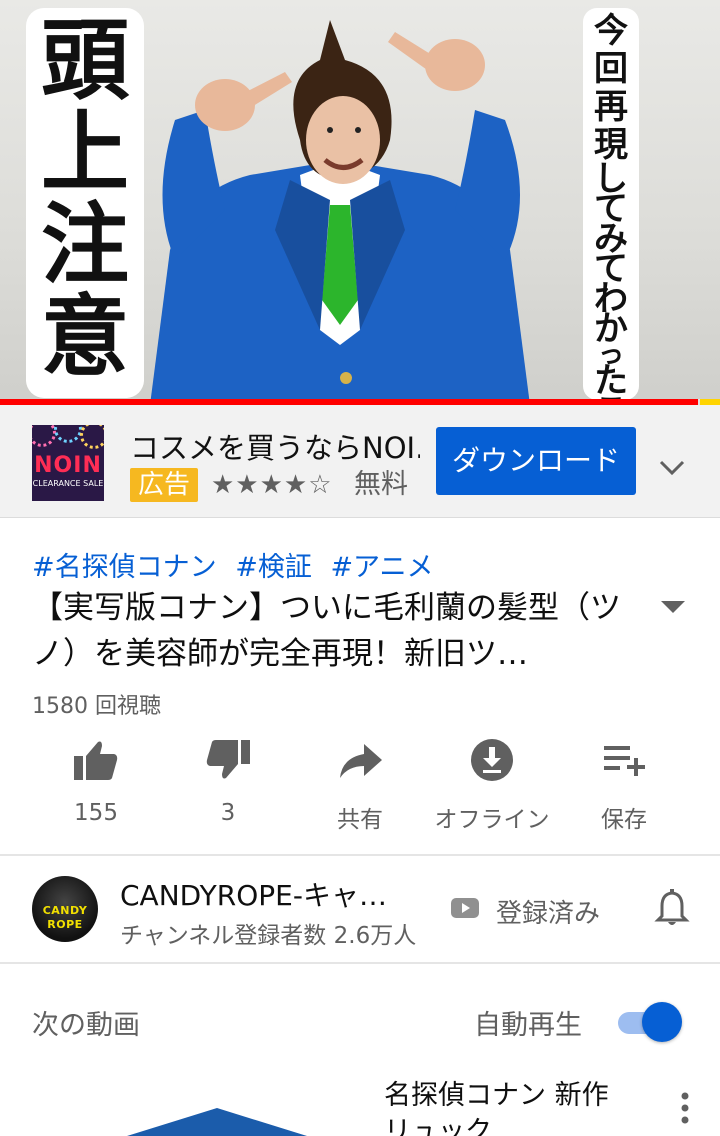  What do you see at coordinates (492, 786) in the screenshot?
I see `offline-download-button: オフライン` at bounding box center [492, 786].